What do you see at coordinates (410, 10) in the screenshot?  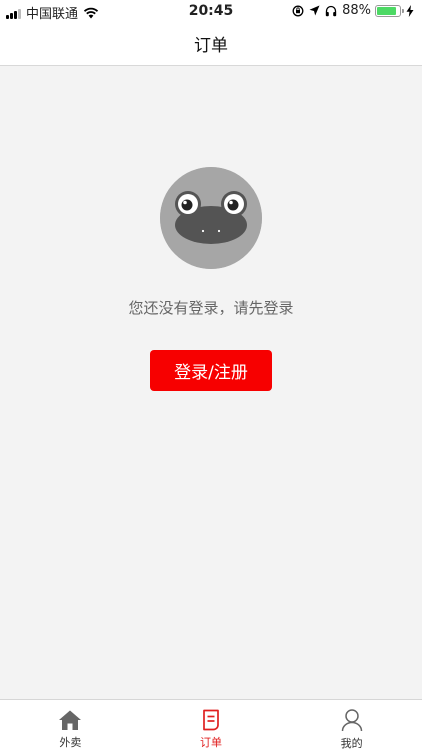 I see `charging-icon` at bounding box center [410, 10].